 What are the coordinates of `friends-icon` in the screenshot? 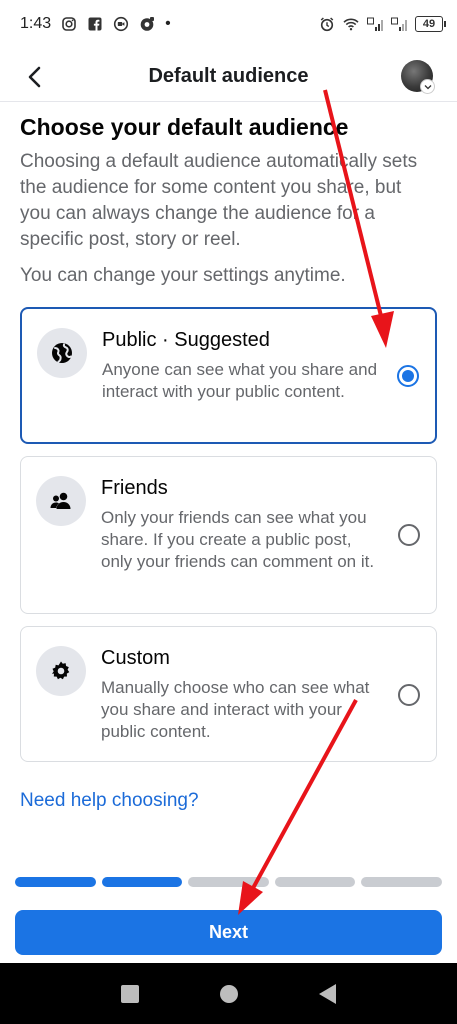 It's located at (61, 501).